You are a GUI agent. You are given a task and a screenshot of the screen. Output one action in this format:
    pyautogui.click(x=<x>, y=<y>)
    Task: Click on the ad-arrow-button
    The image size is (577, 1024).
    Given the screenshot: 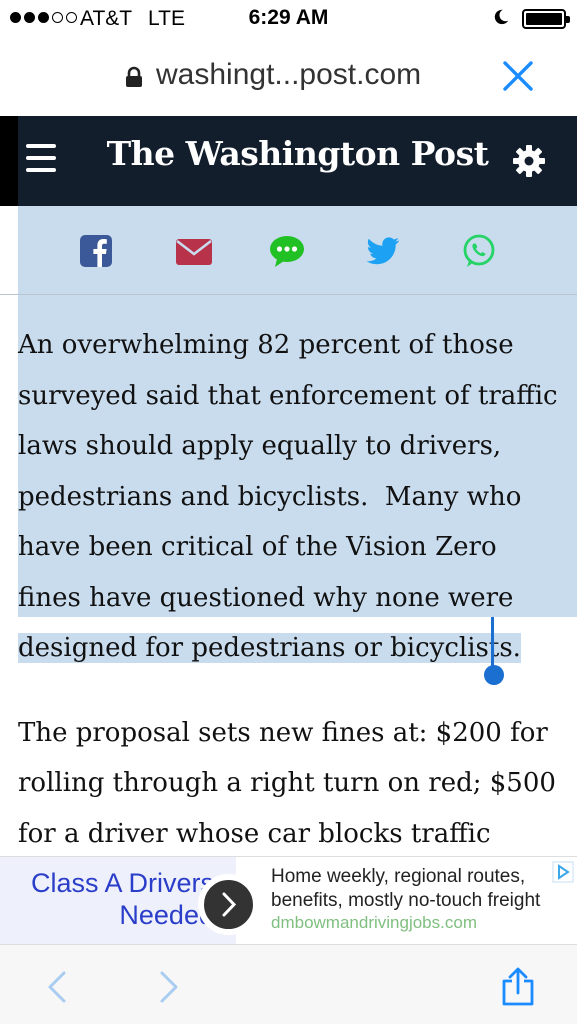 What is the action you would take?
    pyautogui.click(x=228, y=904)
    